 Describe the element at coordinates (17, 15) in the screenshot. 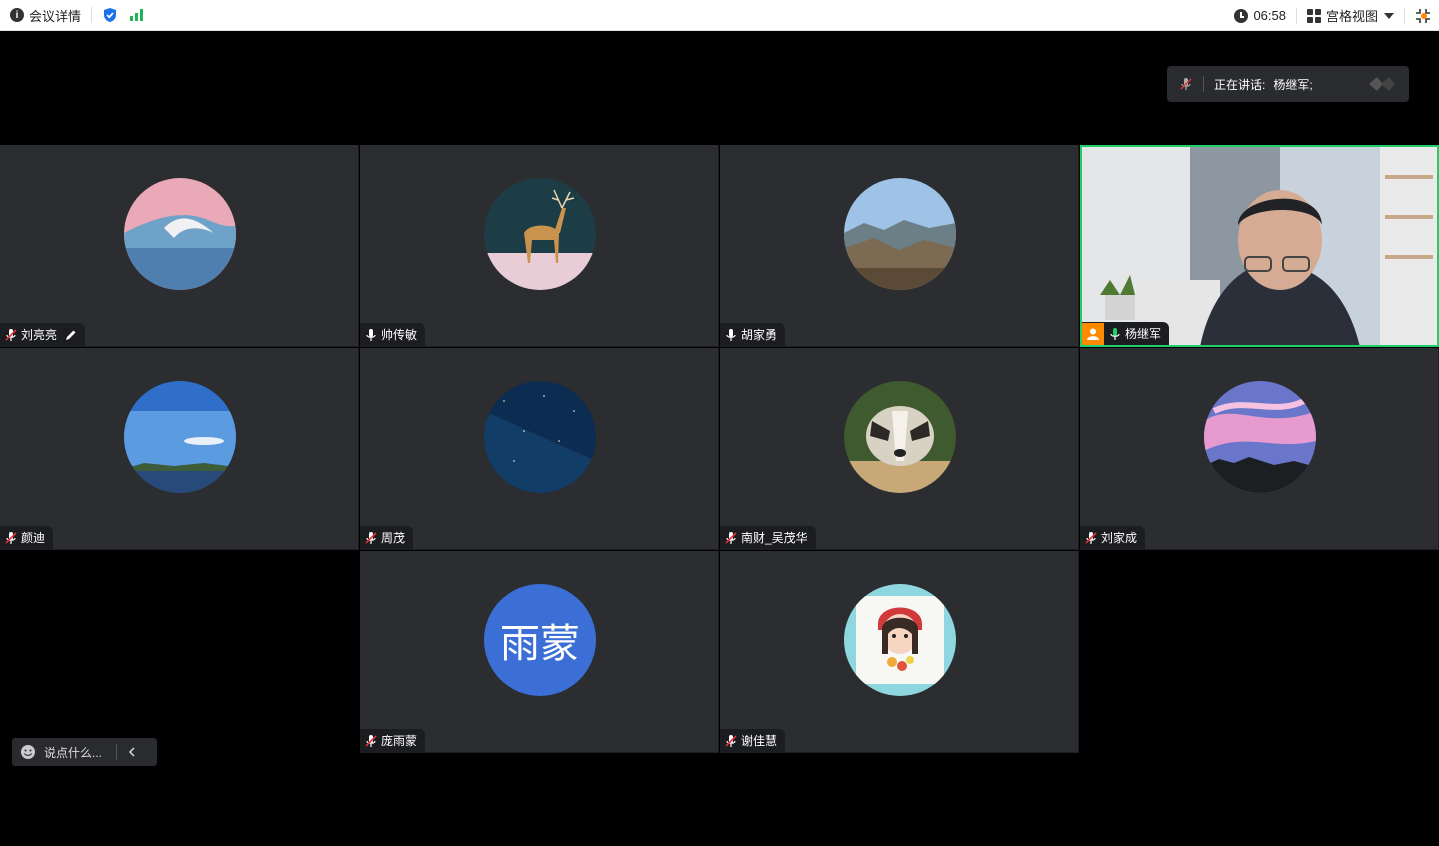

I see `info-icon: i` at that location.